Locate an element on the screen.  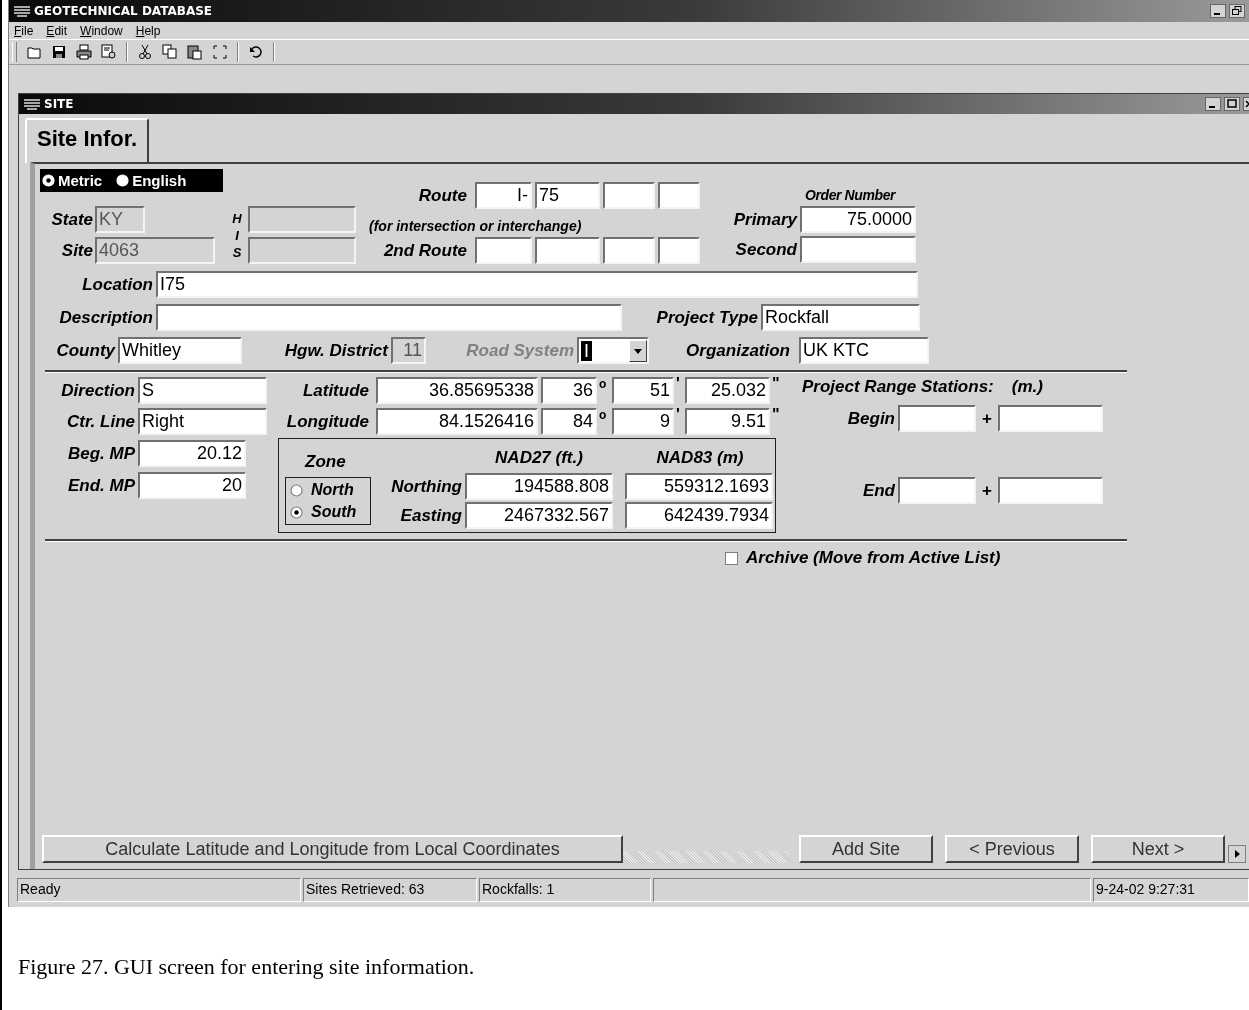
field-label: Location is located at coordinates (117, 284).